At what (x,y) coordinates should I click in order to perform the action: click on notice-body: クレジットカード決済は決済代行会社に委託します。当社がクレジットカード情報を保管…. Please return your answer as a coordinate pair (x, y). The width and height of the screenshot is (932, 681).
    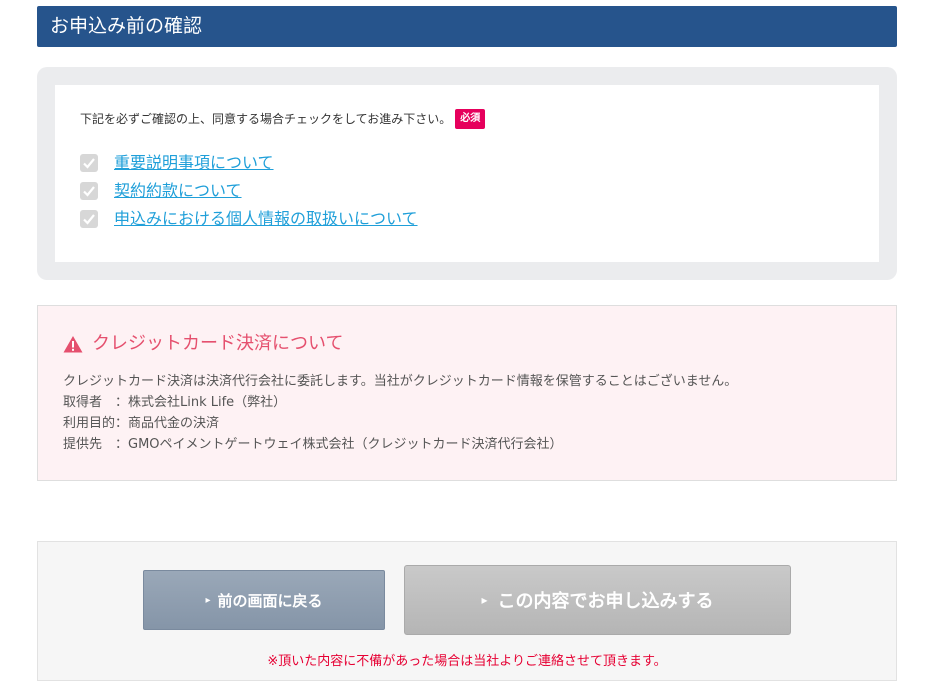
    Looking at the image, I should click on (400, 413).